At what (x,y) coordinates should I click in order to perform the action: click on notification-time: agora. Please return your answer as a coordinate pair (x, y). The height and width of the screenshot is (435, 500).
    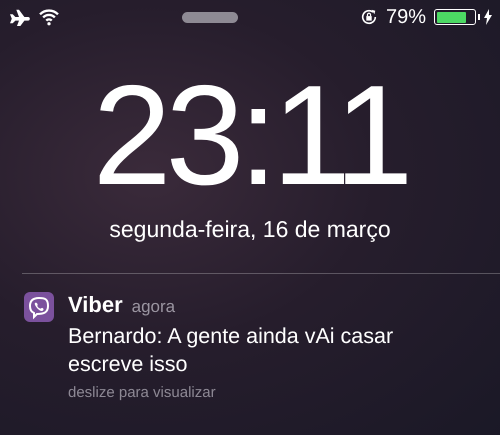
    Looking at the image, I should click on (154, 307).